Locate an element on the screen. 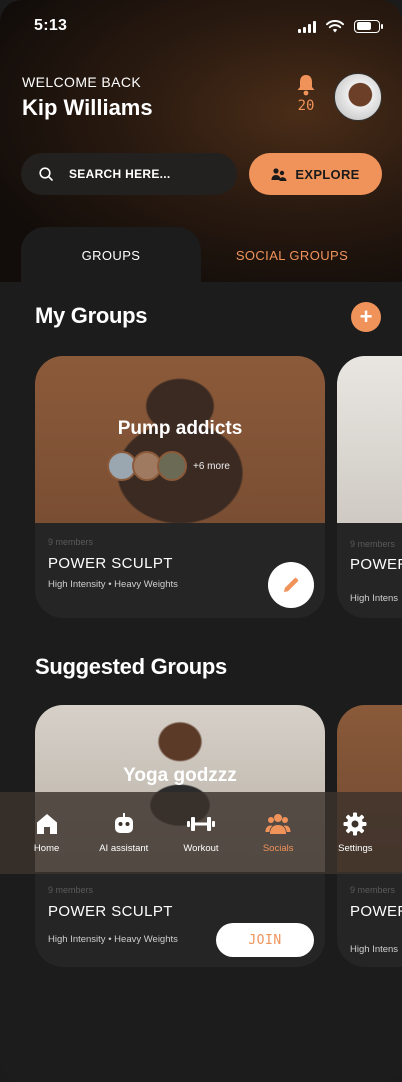 This screenshot has height=1082, width=402. status-time: 5:13 is located at coordinates (51, 25).